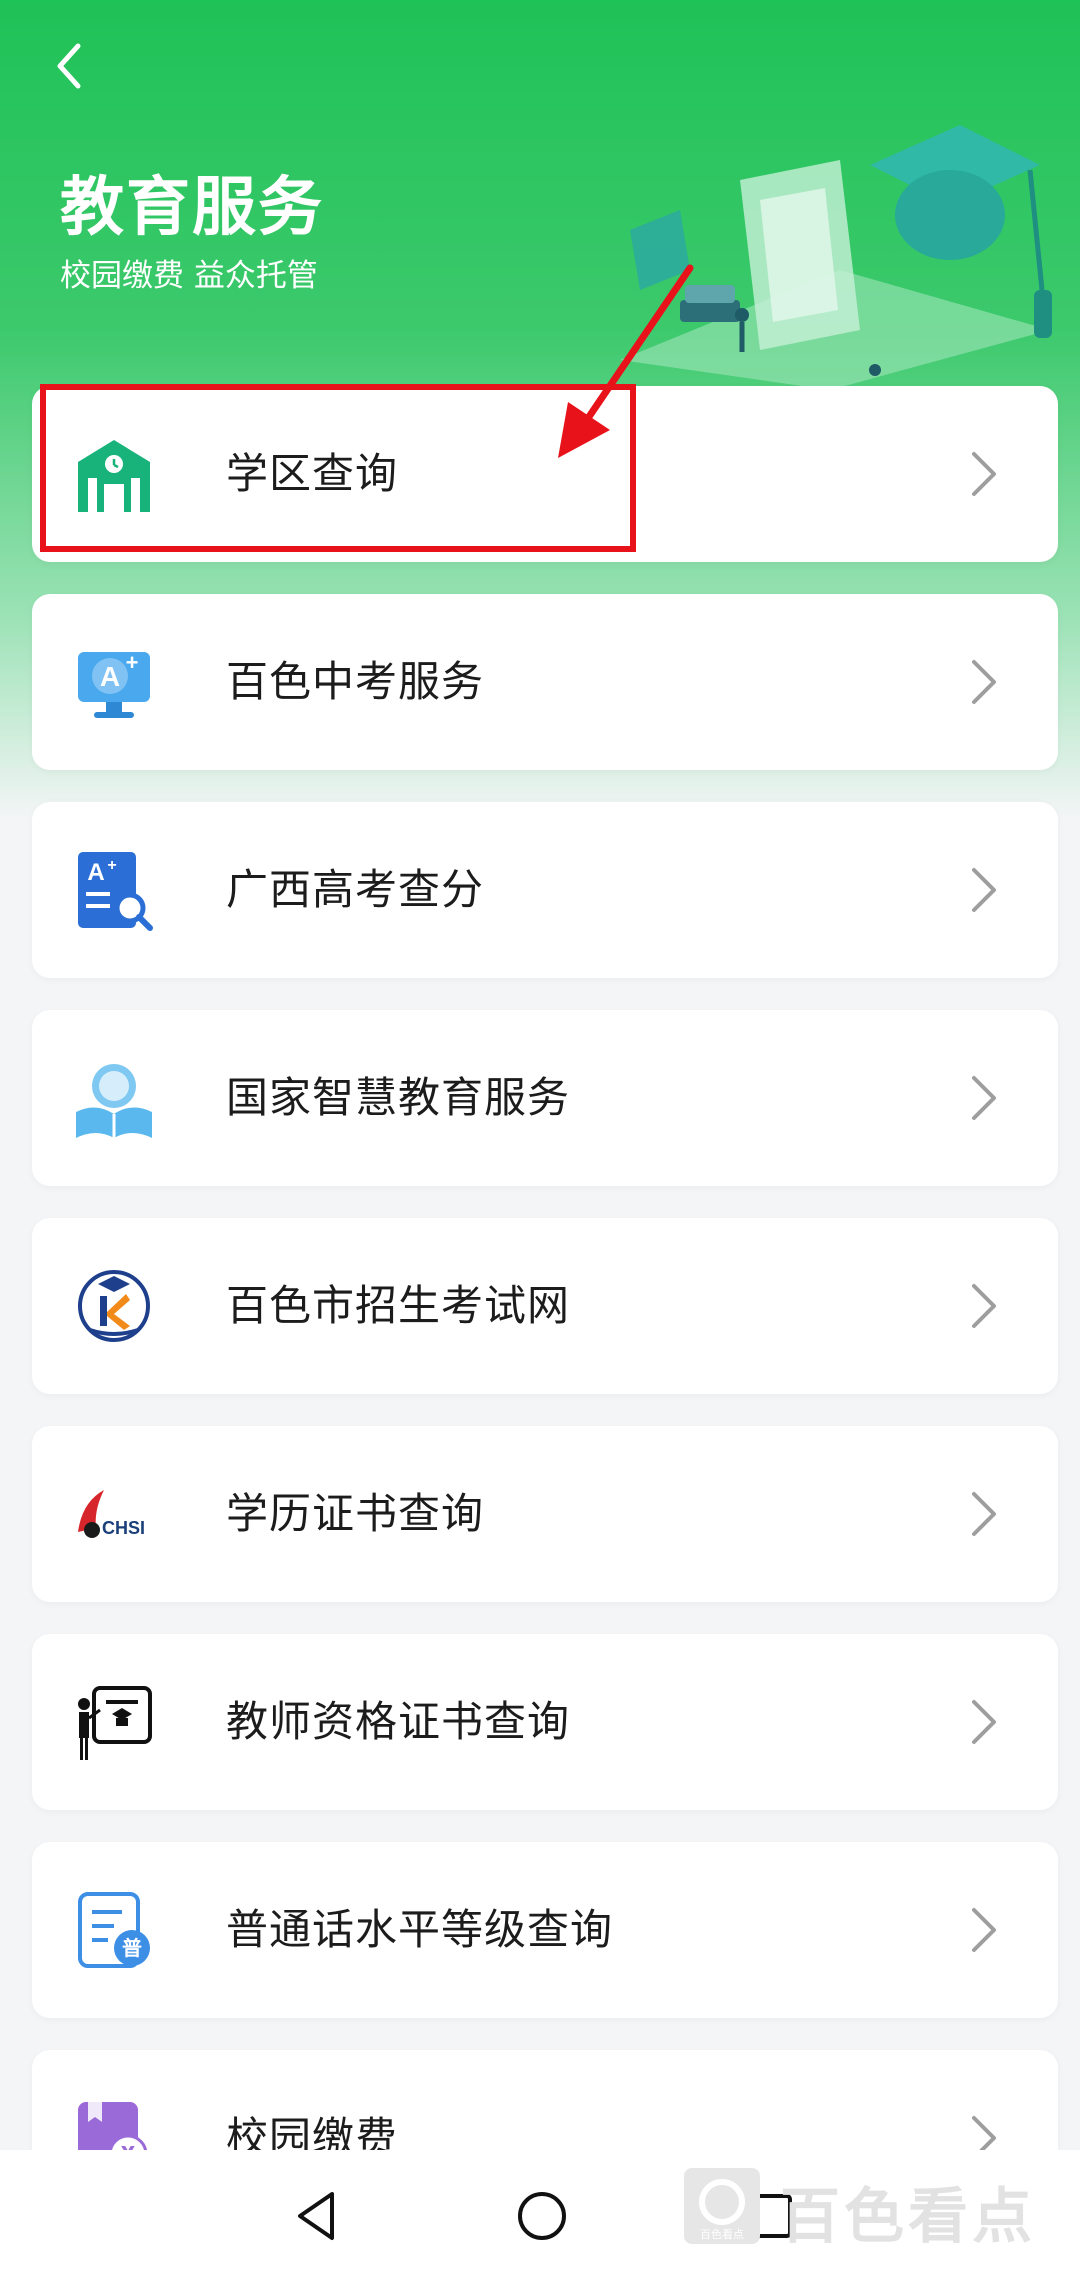  What do you see at coordinates (123, 1528) in the screenshot?
I see `svg-text: CHSI` at bounding box center [123, 1528].